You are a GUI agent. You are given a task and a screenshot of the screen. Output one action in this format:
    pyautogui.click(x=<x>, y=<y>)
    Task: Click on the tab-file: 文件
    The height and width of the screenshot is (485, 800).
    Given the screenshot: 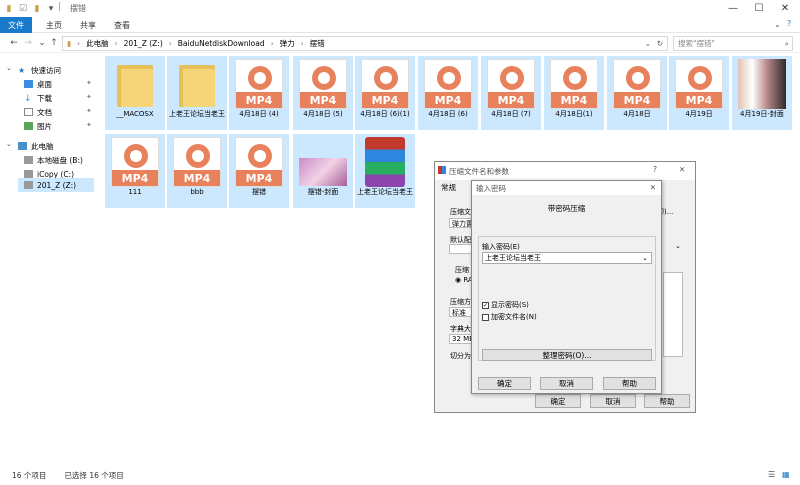 What is the action you would take?
    pyautogui.click(x=16, y=25)
    